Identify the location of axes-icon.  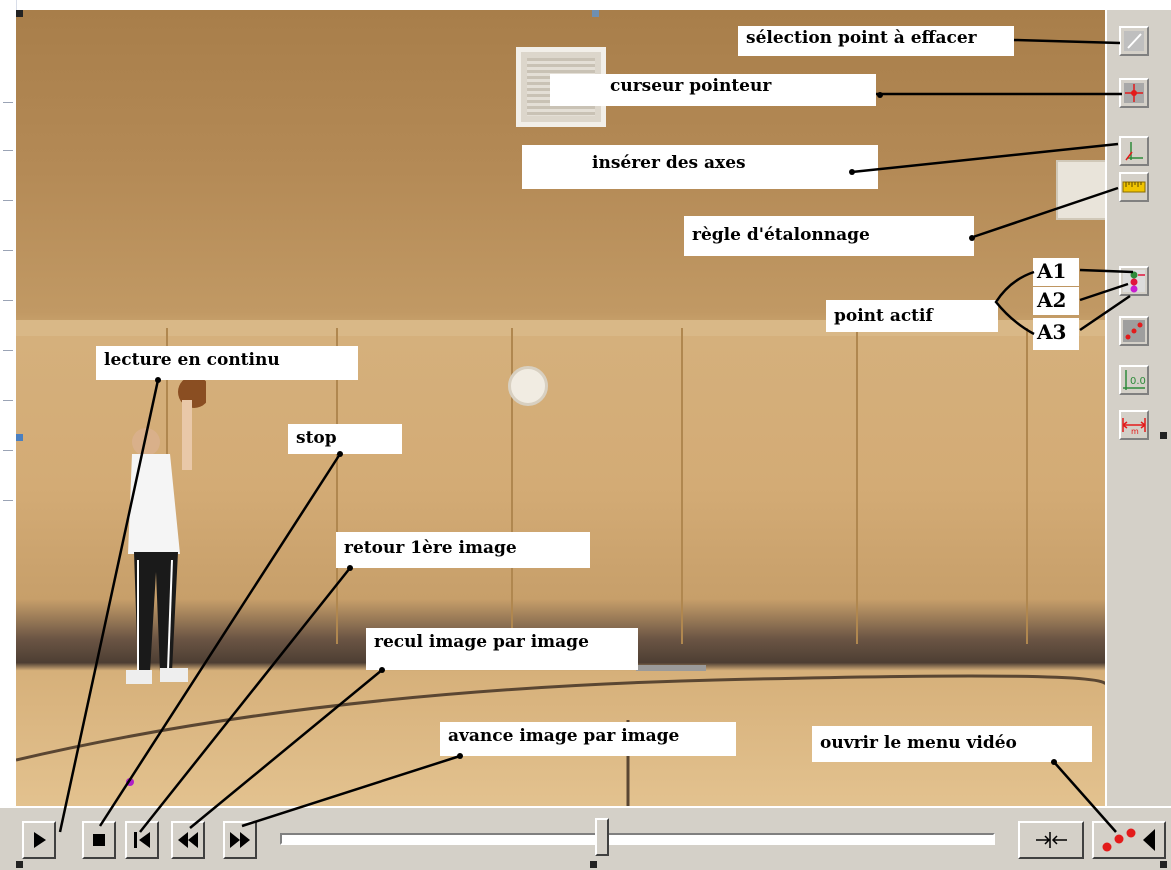
(1134, 151).